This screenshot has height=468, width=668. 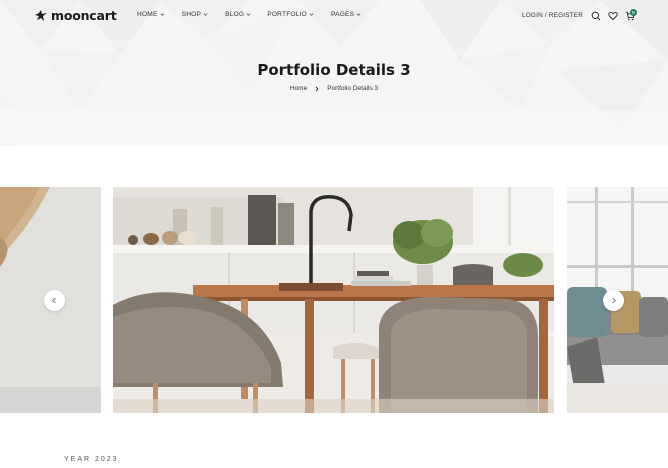 I want to click on search-icon, so click(x=596, y=16).